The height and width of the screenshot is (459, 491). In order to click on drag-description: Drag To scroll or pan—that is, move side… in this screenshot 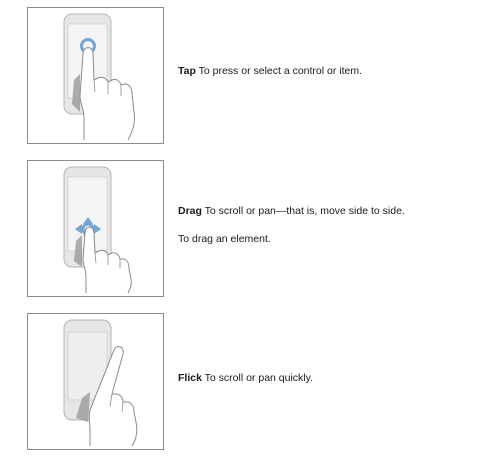, I will do `click(291, 225)`.